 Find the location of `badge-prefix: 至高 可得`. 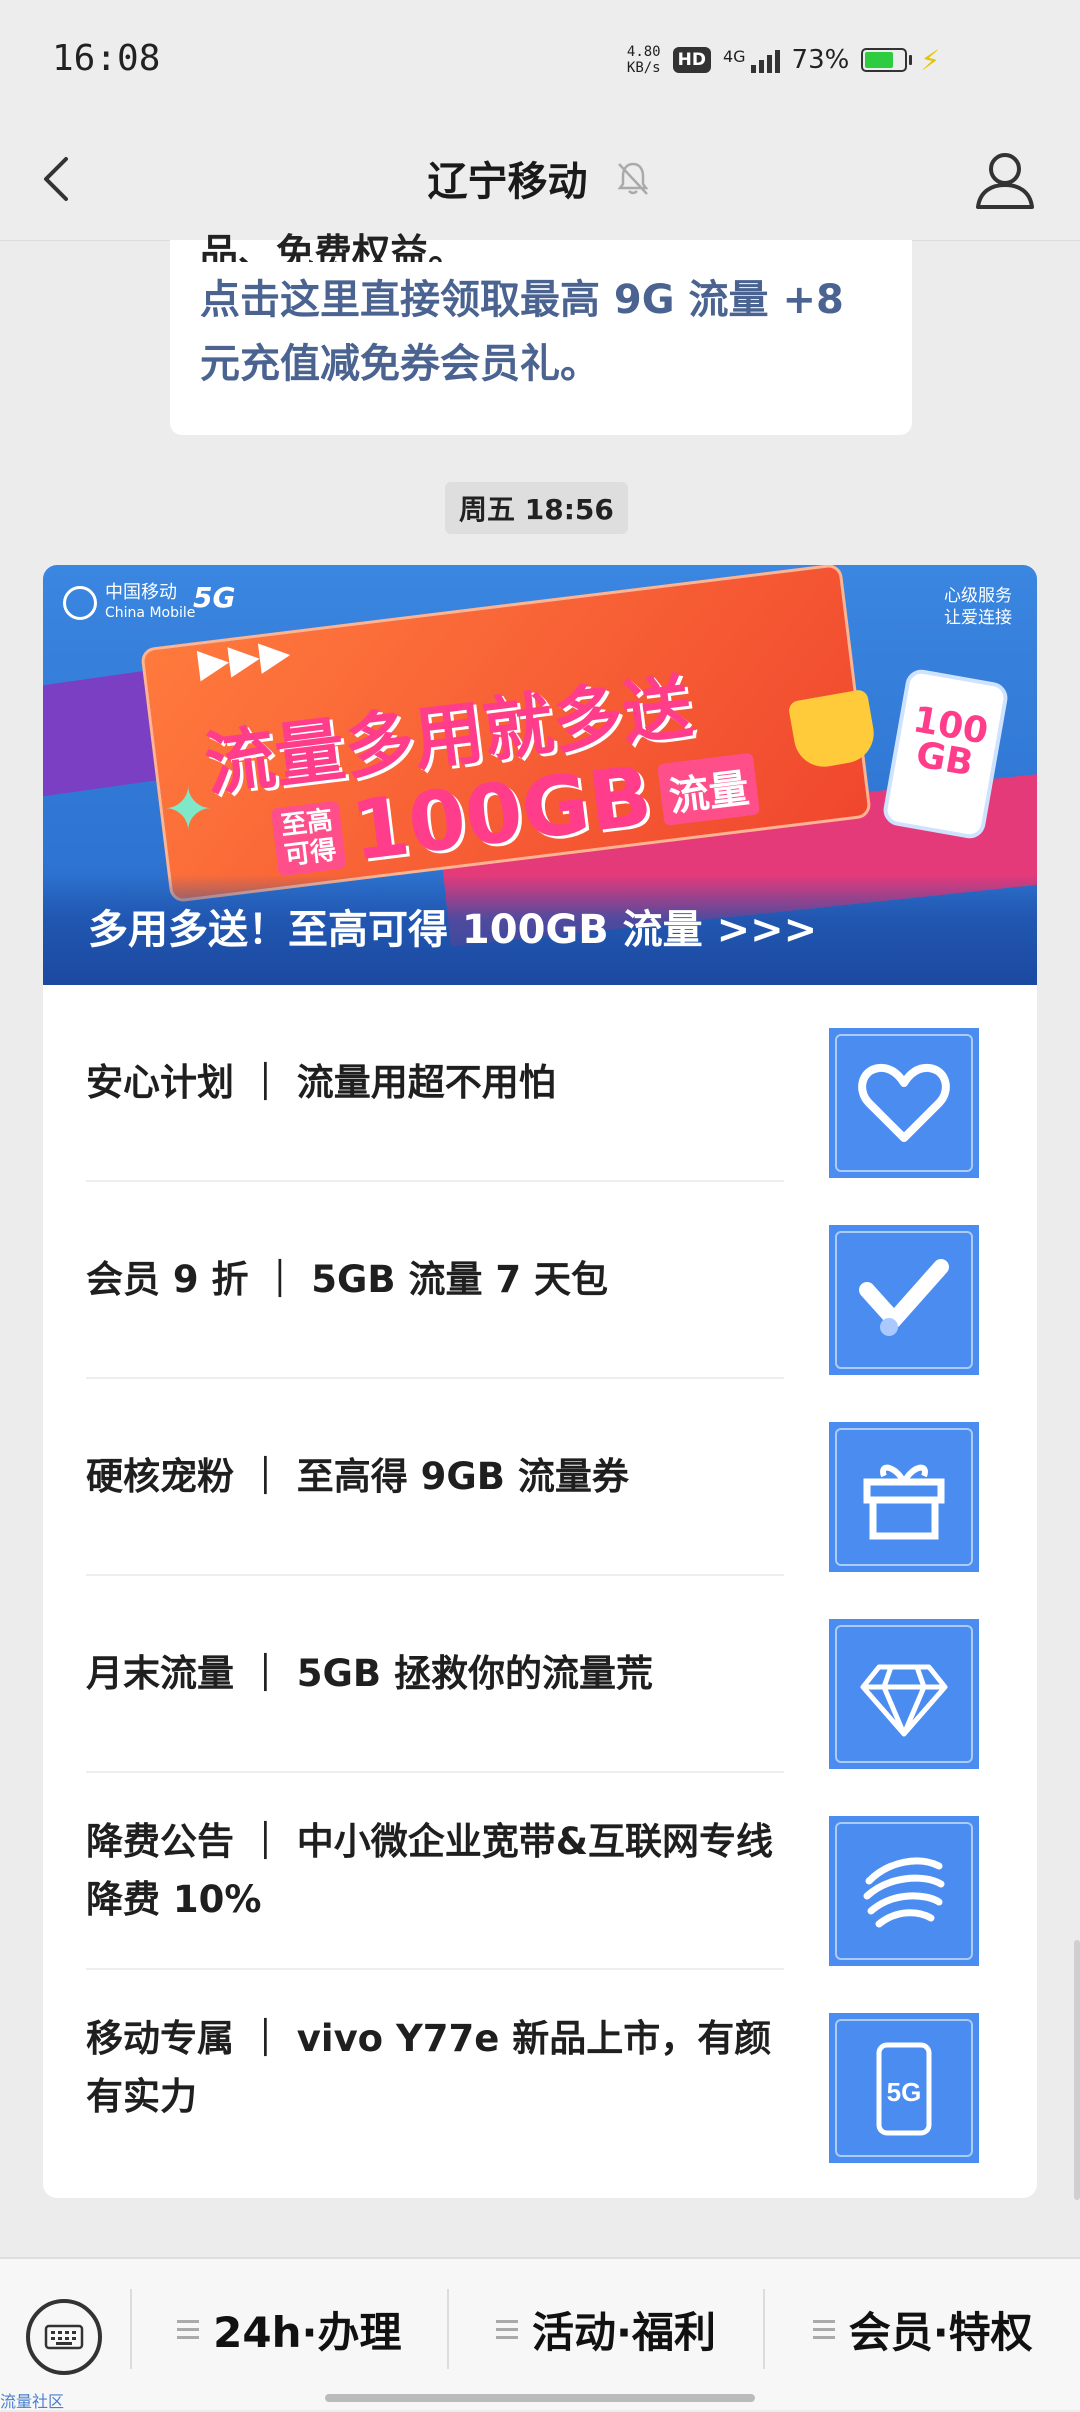

badge-prefix: 至高 可得 is located at coordinates (308, 838).